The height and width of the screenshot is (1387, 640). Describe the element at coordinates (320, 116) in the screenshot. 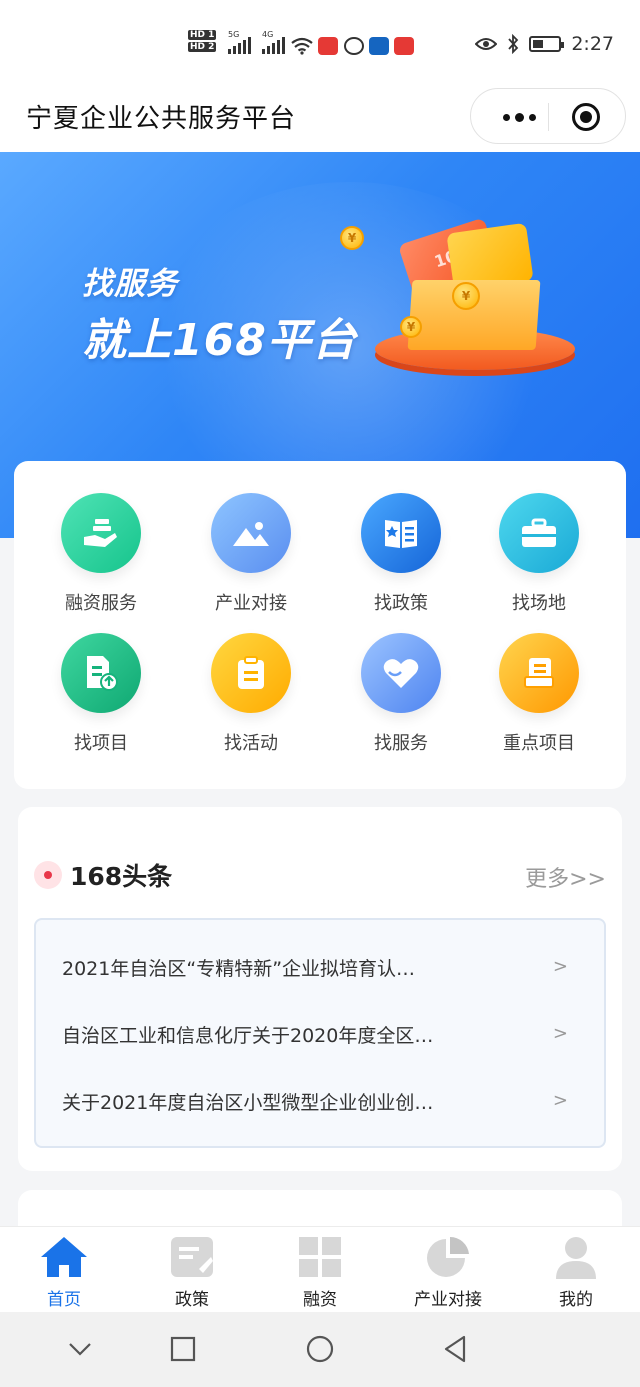

I see `mini-program-titlebar: 宁夏企业公共服务平台` at that location.